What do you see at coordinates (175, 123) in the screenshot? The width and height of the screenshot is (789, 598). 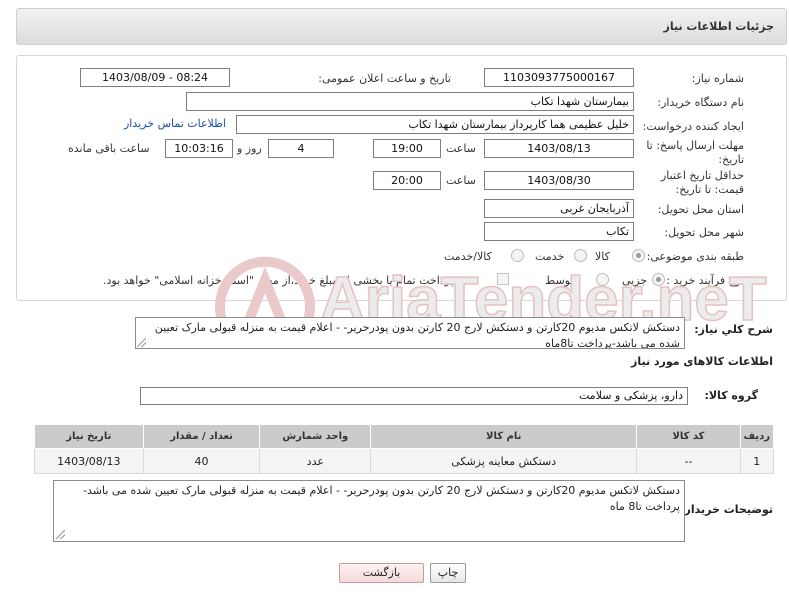 I see `buyer-contact-link: اطلاعات تماس خریدار` at bounding box center [175, 123].